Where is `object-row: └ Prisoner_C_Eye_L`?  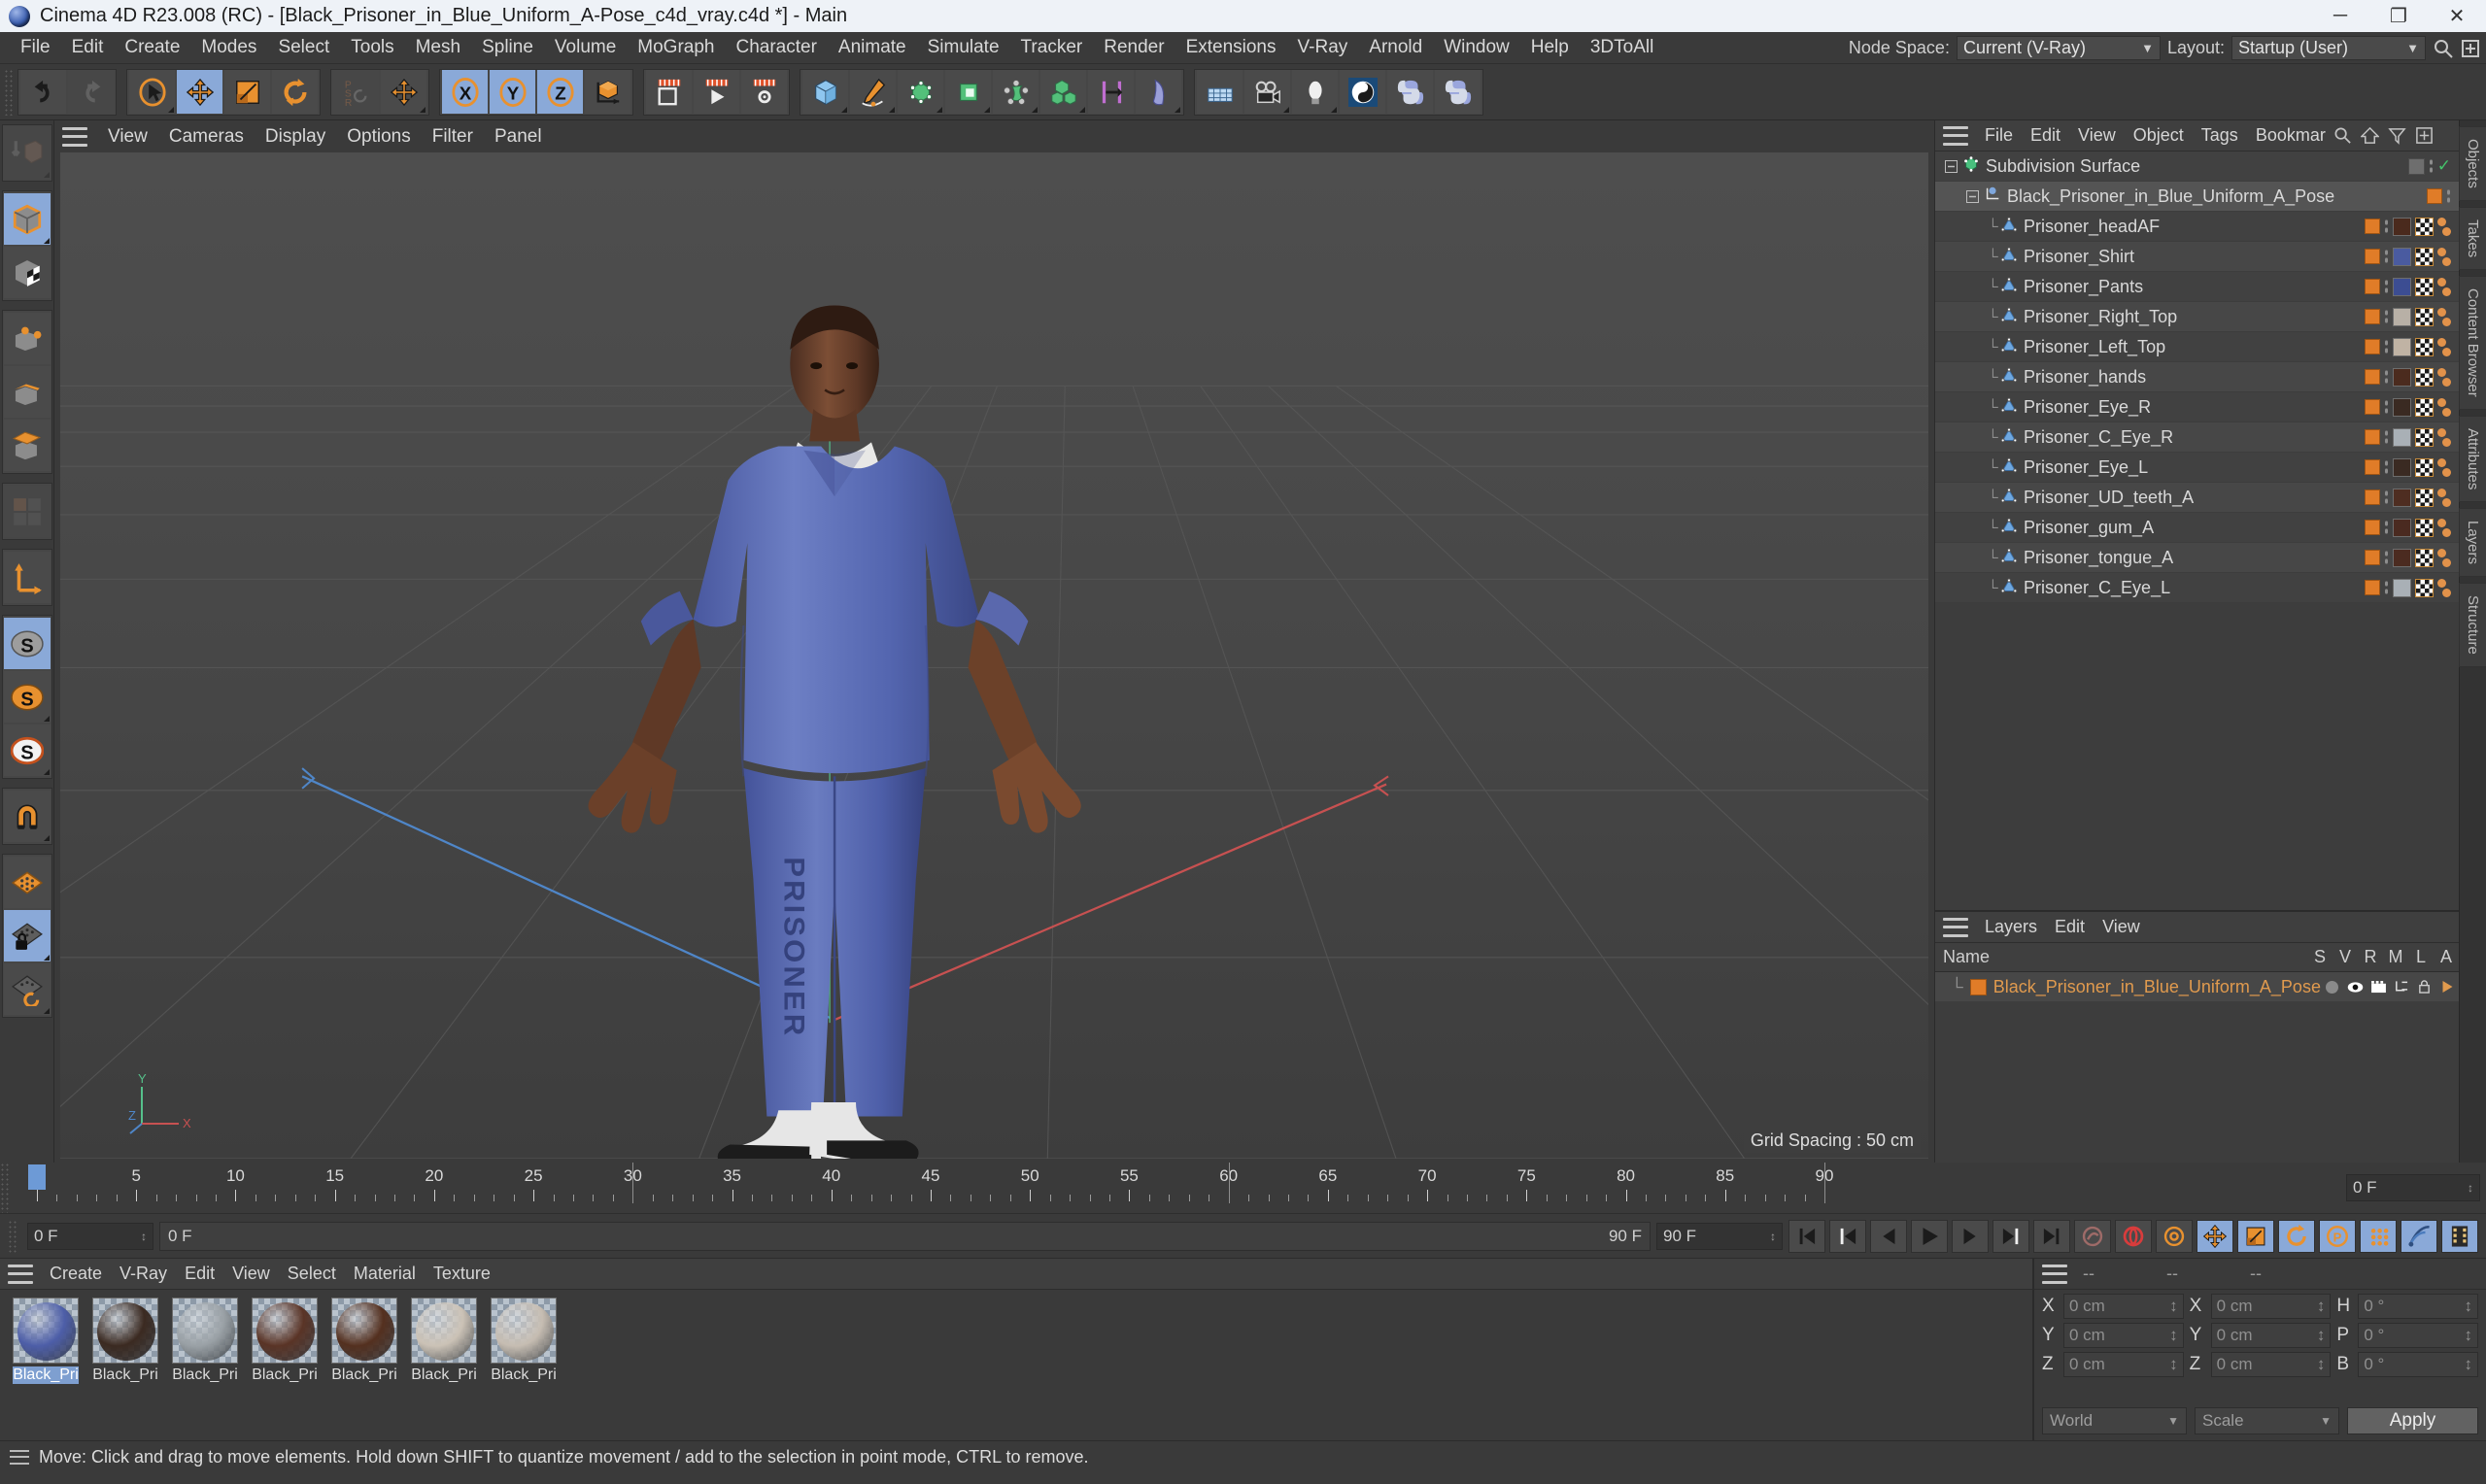
object-row: └ Prisoner_C_Eye_L is located at coordinates (2197, 588).